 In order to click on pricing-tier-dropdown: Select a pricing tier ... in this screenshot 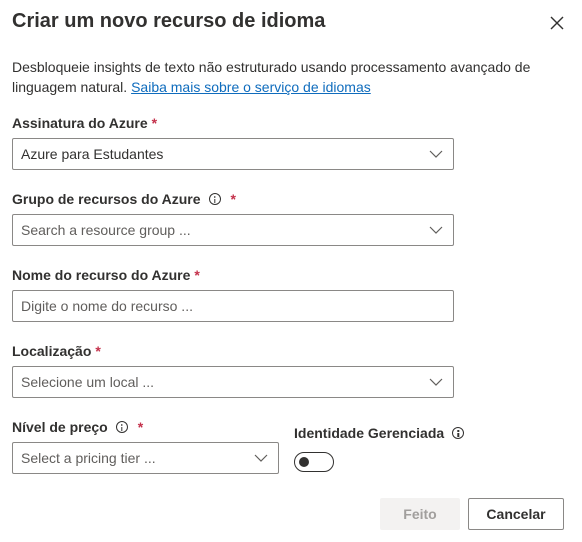, I will do `click(145, 458)`.